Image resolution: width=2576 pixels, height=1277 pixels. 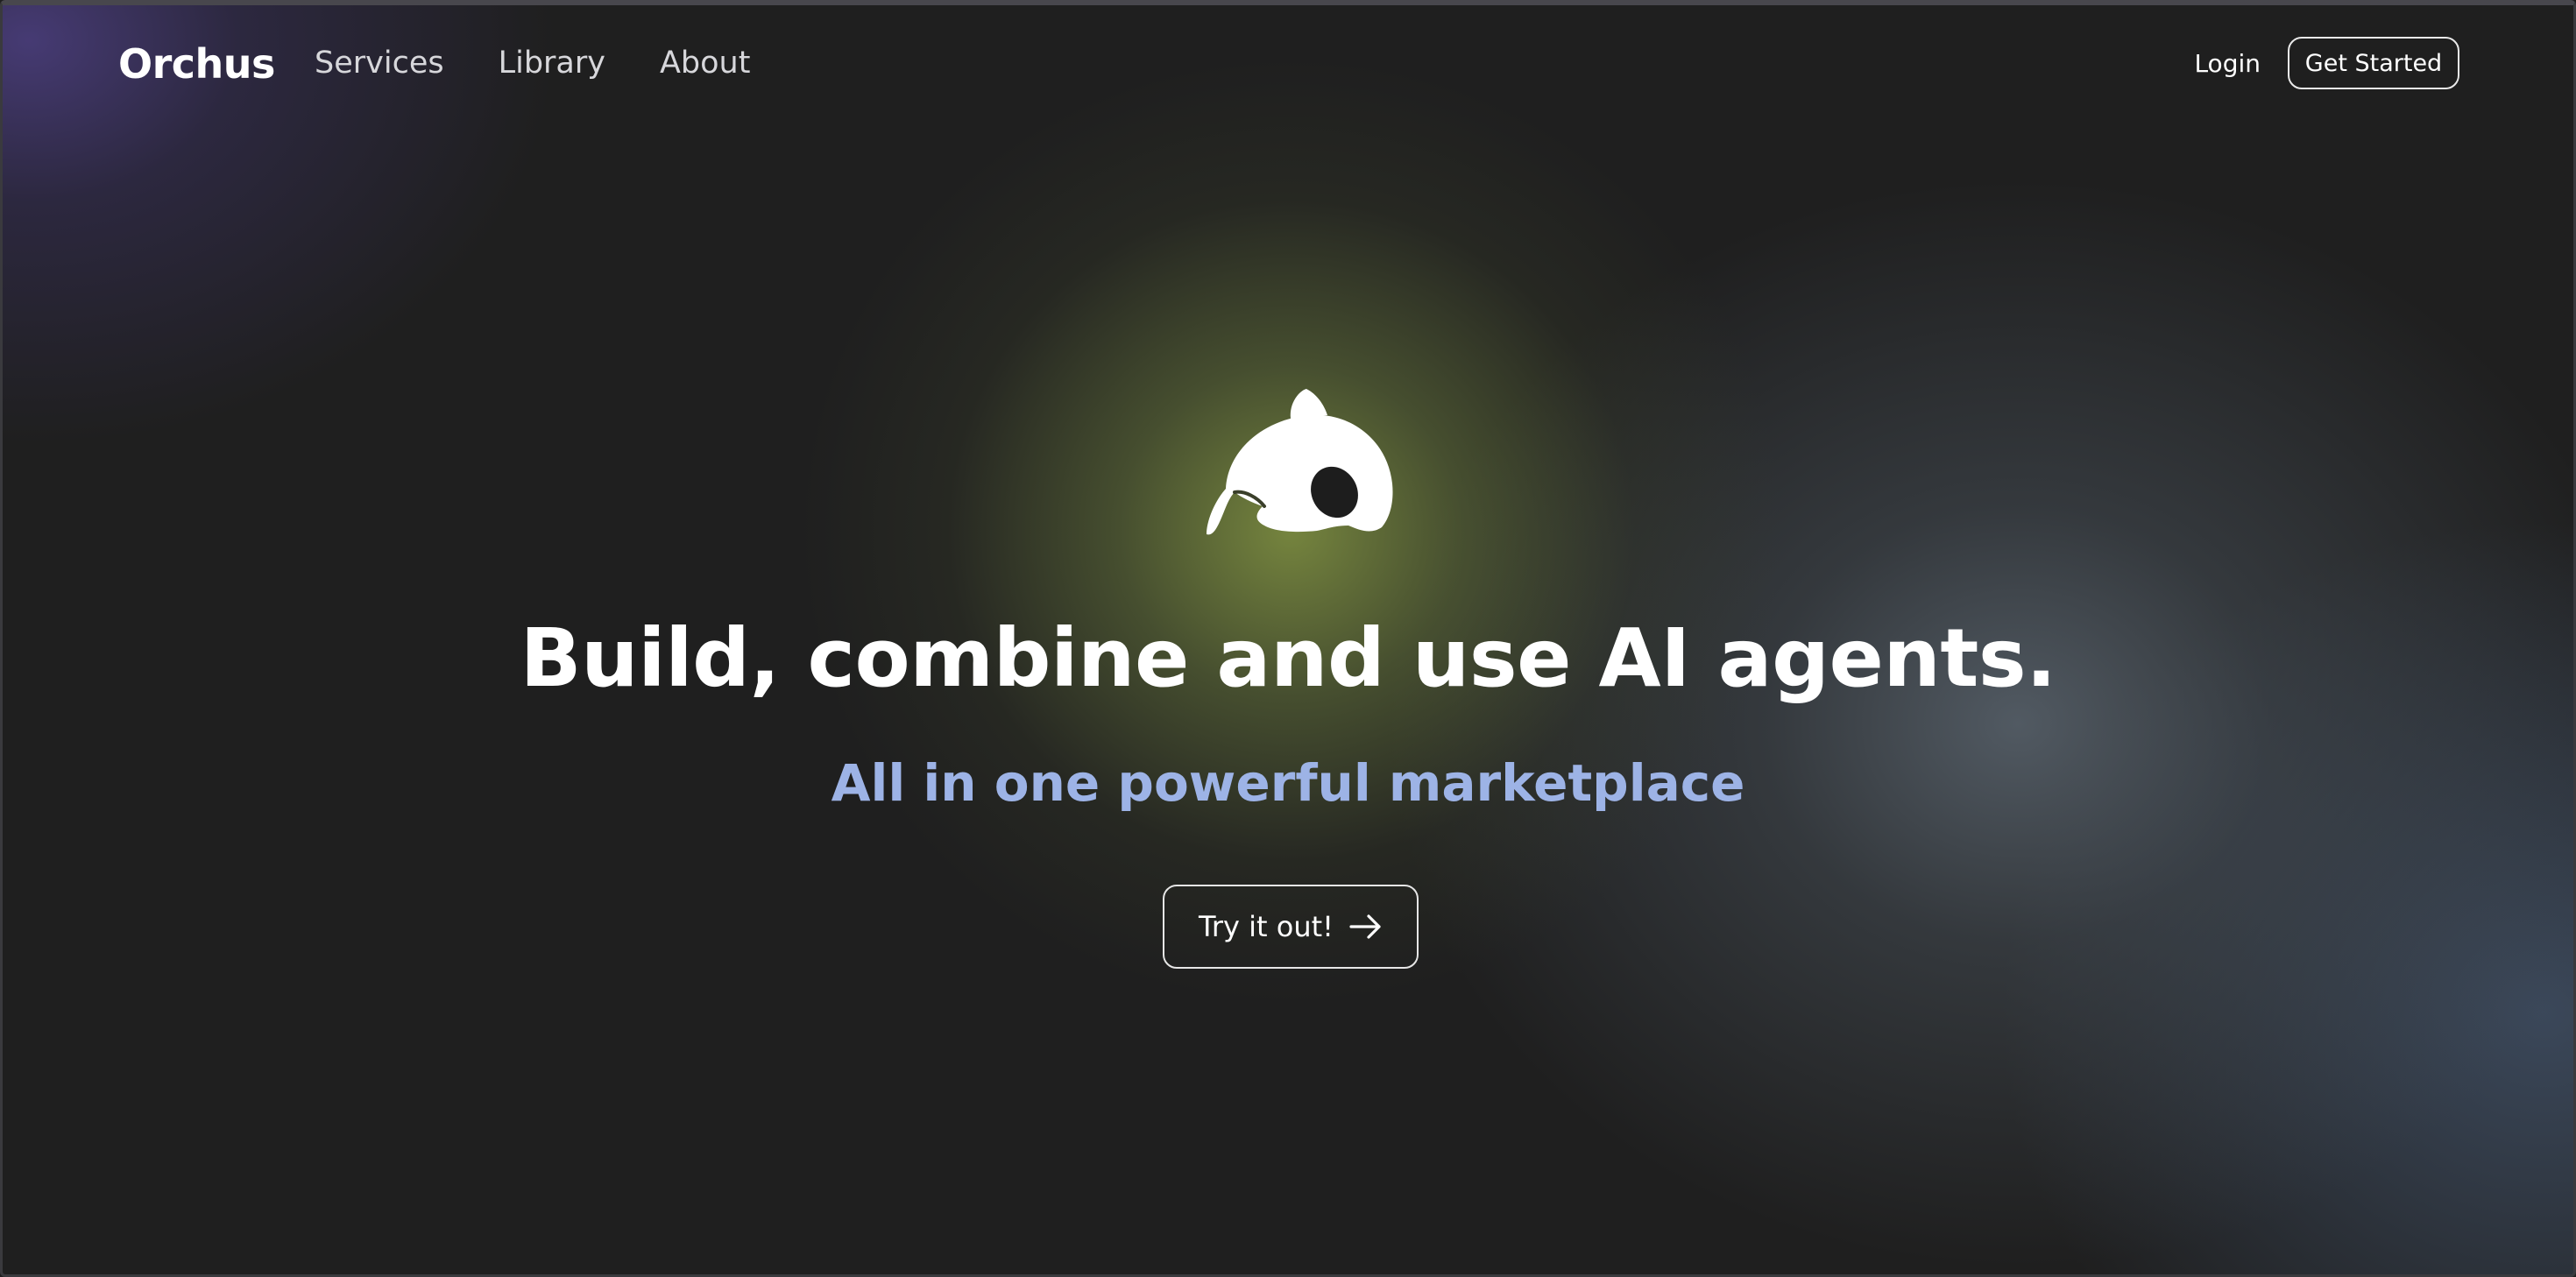 What do you see at coordinates (2227, 64) in the screenshot?
I see `login-link: Login` at bounding box center [2227, 64].